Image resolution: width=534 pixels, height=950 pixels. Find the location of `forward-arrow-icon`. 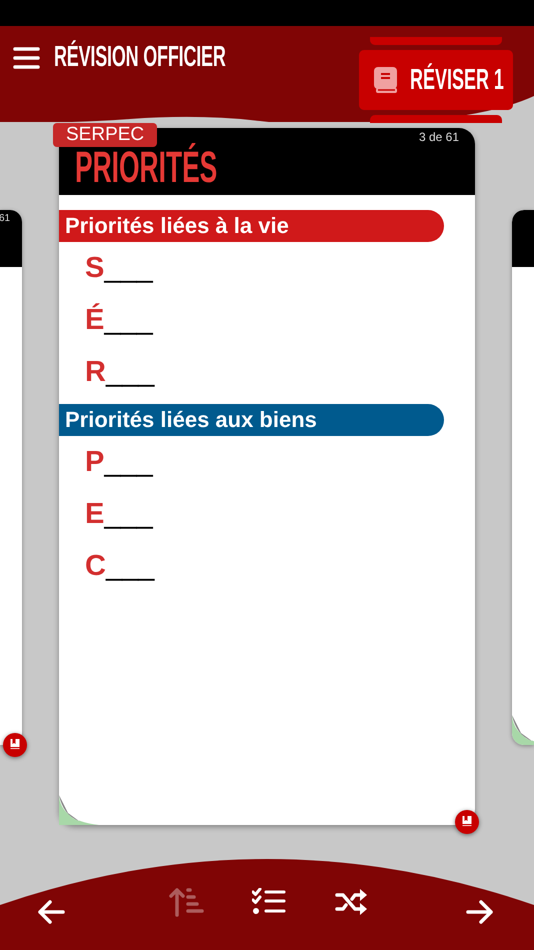

forward-arrow-icon is located at coordinates (480, 912).